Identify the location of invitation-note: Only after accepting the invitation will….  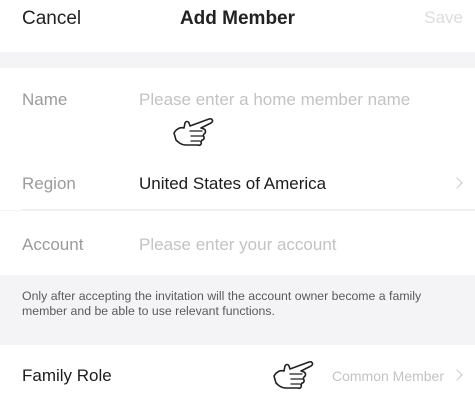
(222, 303).